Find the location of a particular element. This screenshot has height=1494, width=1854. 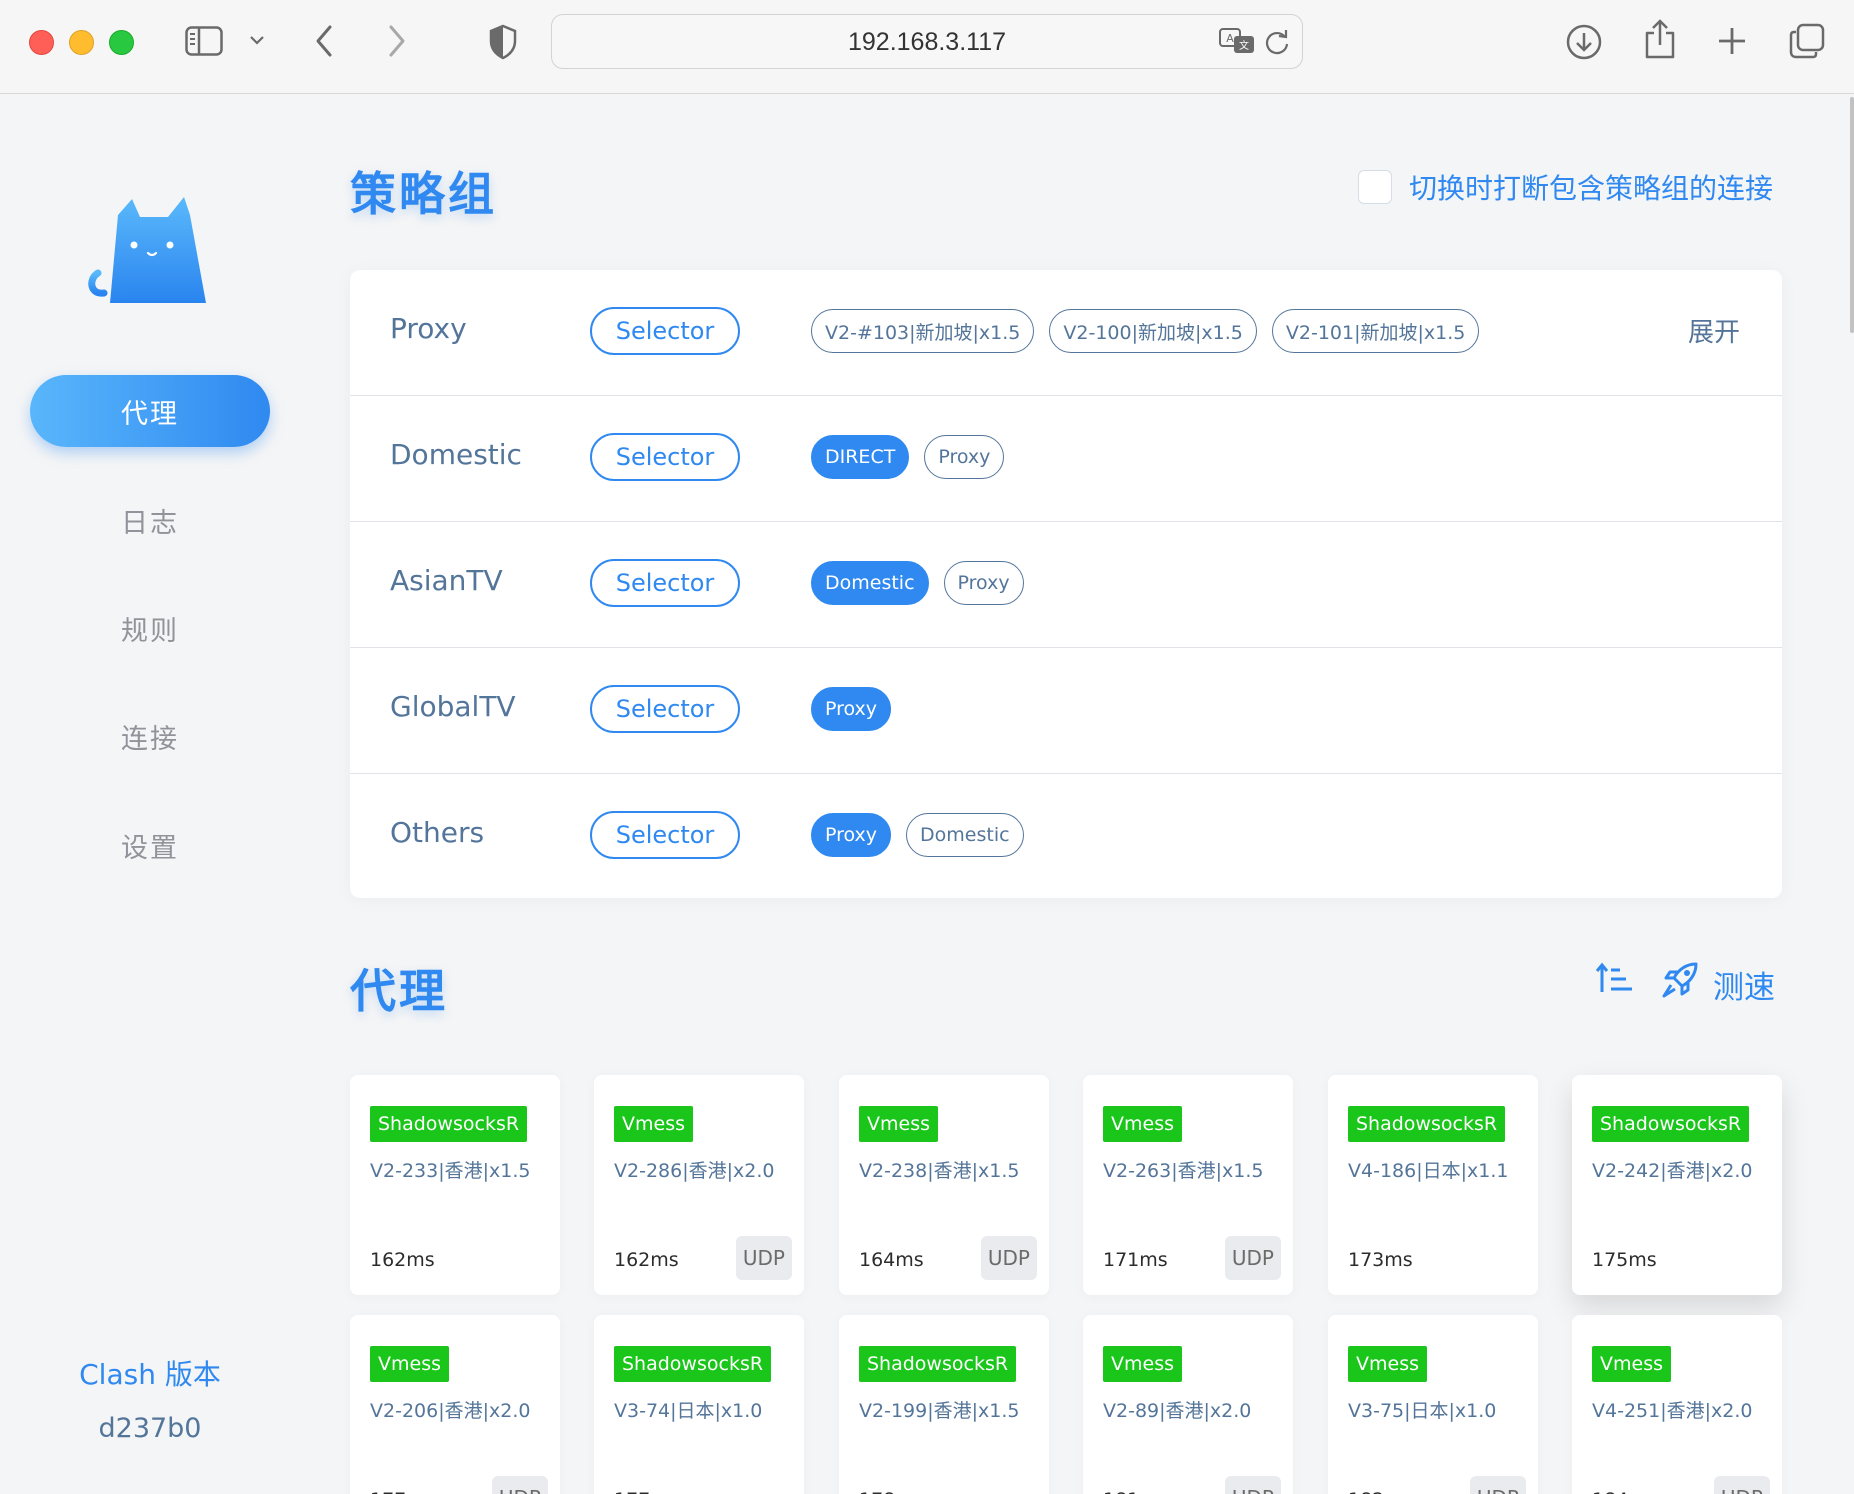

group-option: V2-100|新加坡|x1.5 is located at coordinates (1153, 331).